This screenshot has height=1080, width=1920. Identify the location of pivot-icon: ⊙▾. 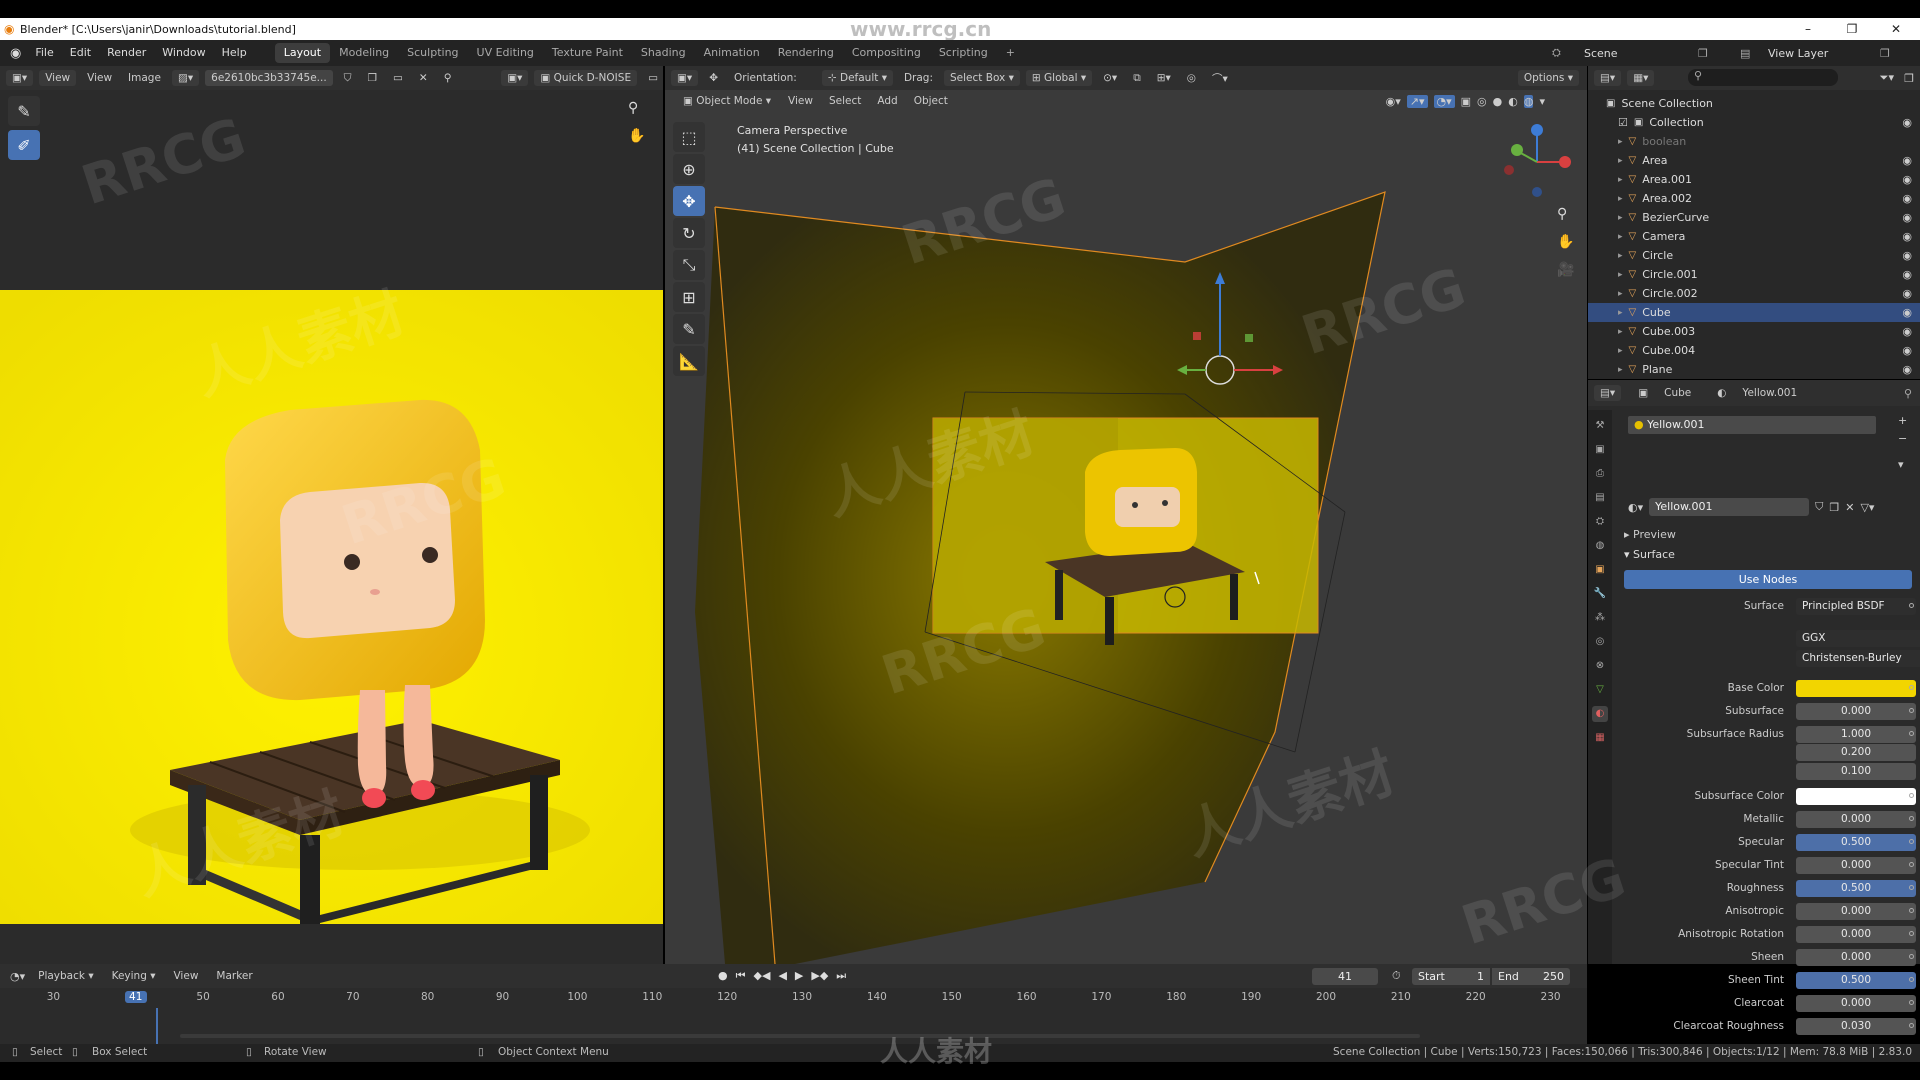
(1110, 78).